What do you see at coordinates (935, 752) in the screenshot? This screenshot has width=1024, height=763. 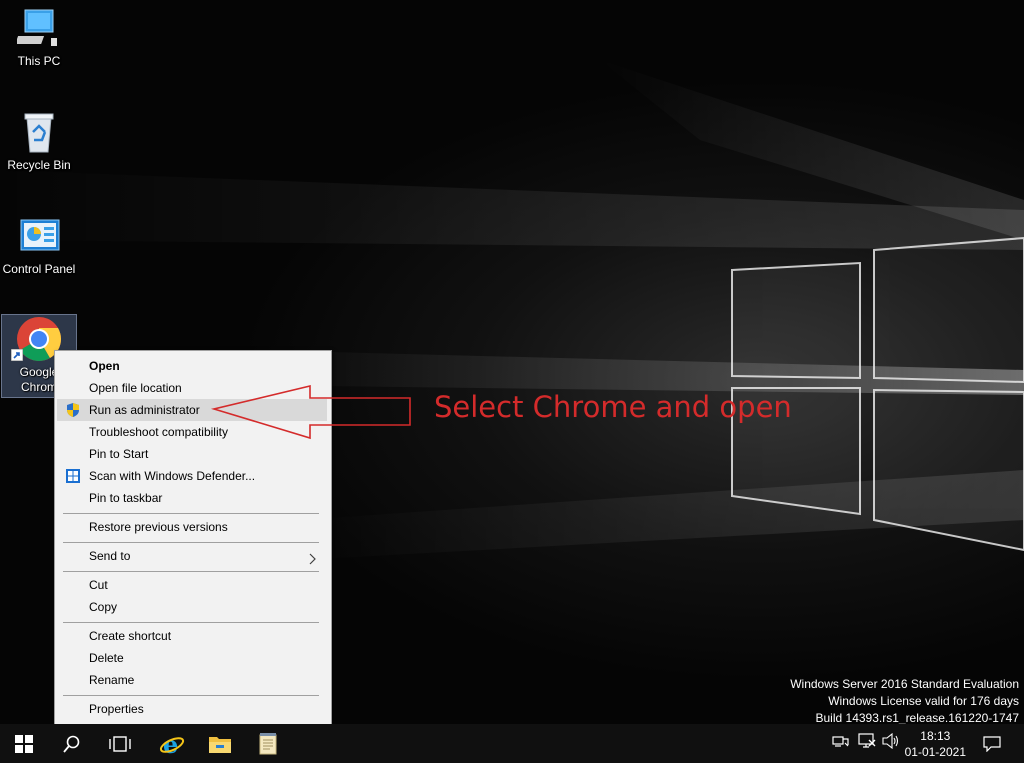 I see `clock-date: 01-01-2021` at bounding box center [935, 752].